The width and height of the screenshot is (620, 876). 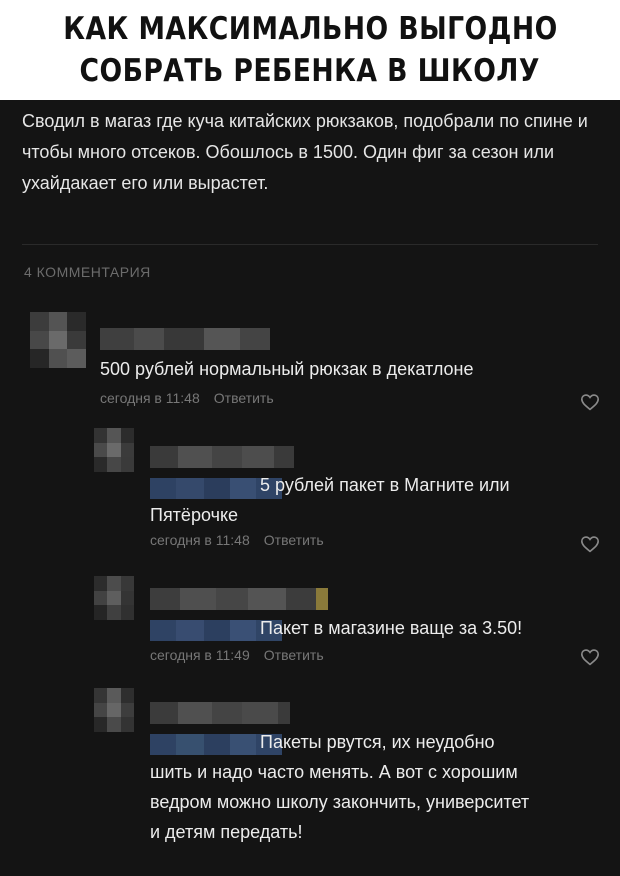 What do you see at coordinates (310, 29) in the screenshot?
I see `header-line-1: КАК МАКСИМАЛЬНО ВЫГОДНО` at bounding box center [310, 29].